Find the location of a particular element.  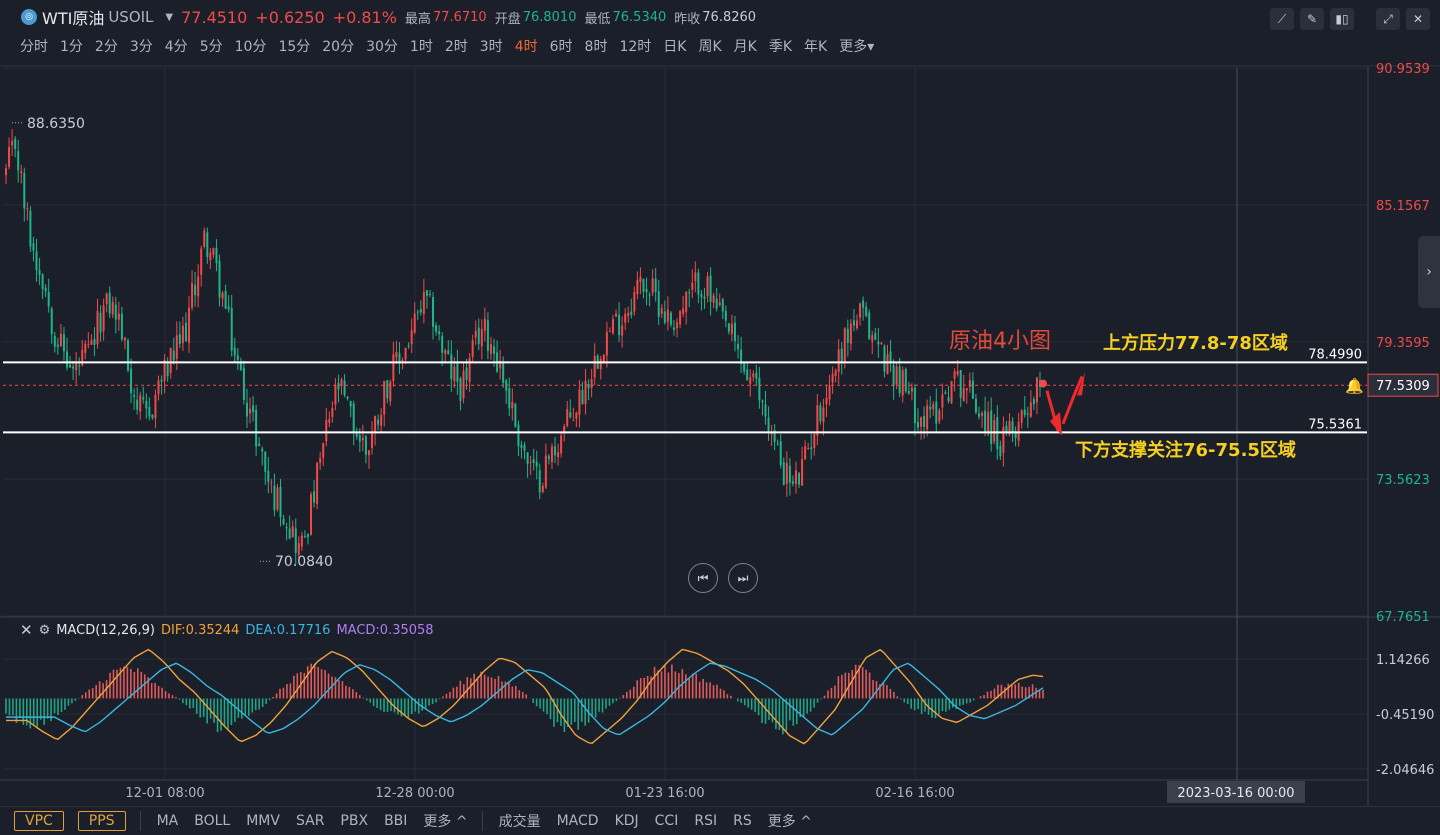

timeframe-7: 15分 is located at coordinates (294, 47).